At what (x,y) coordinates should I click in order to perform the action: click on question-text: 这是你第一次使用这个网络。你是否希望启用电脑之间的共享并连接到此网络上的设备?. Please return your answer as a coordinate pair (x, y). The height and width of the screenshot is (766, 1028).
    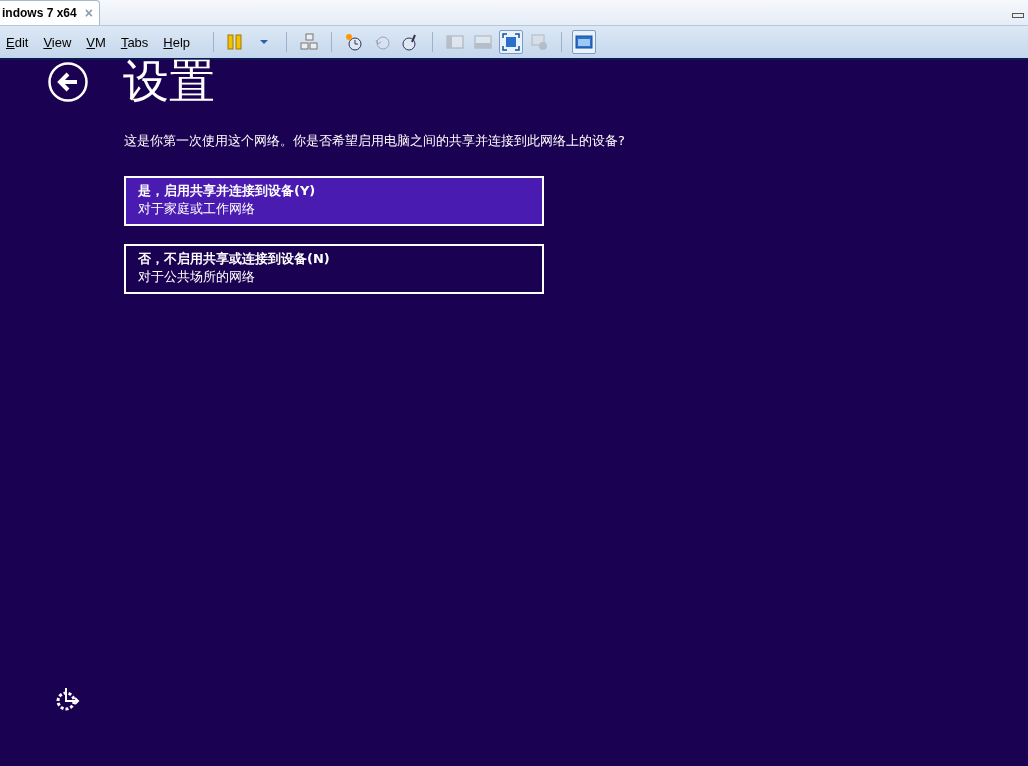
    Looking at the image, I should click on (375, 141).